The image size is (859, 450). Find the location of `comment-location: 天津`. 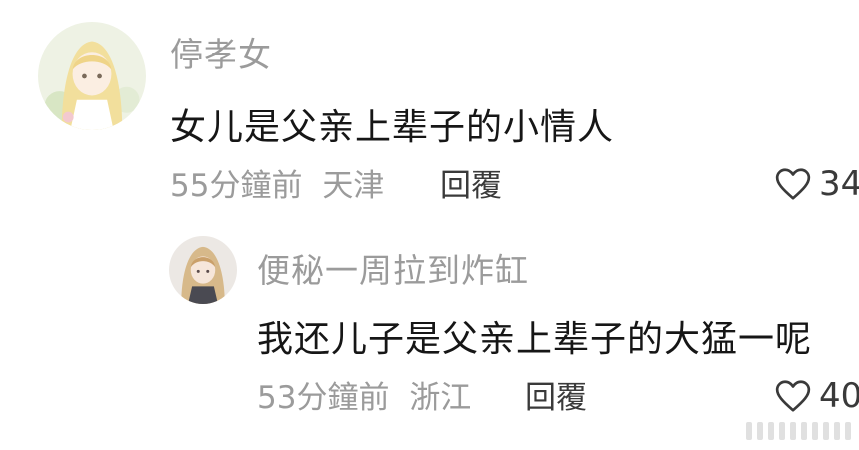

comment-location: 天津 is located at coordinates (353, 186).